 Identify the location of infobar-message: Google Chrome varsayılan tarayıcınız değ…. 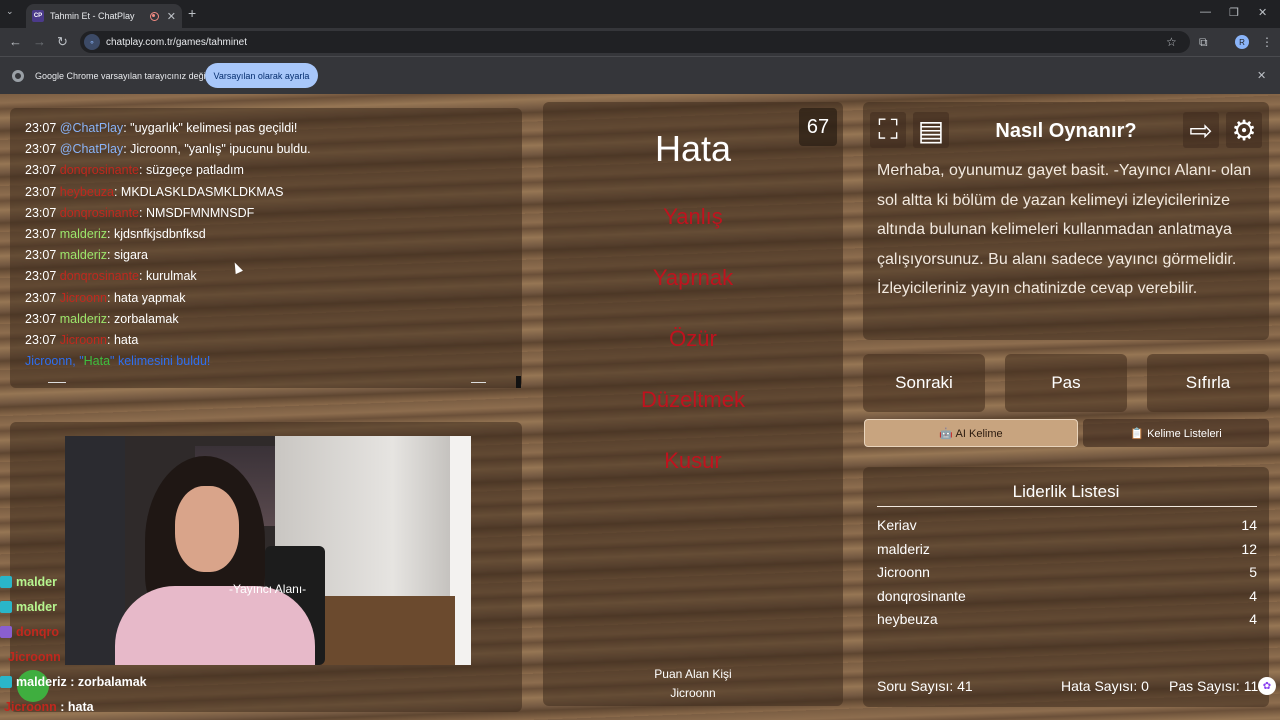
(121, 76).